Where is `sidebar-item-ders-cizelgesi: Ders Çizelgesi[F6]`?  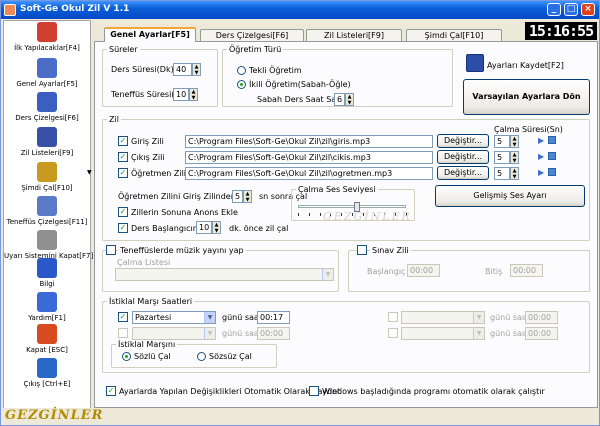
sidebar-item-ders-cizelgesi: Ders Çizelgesi[F6] is located at coordinates (47, 107).